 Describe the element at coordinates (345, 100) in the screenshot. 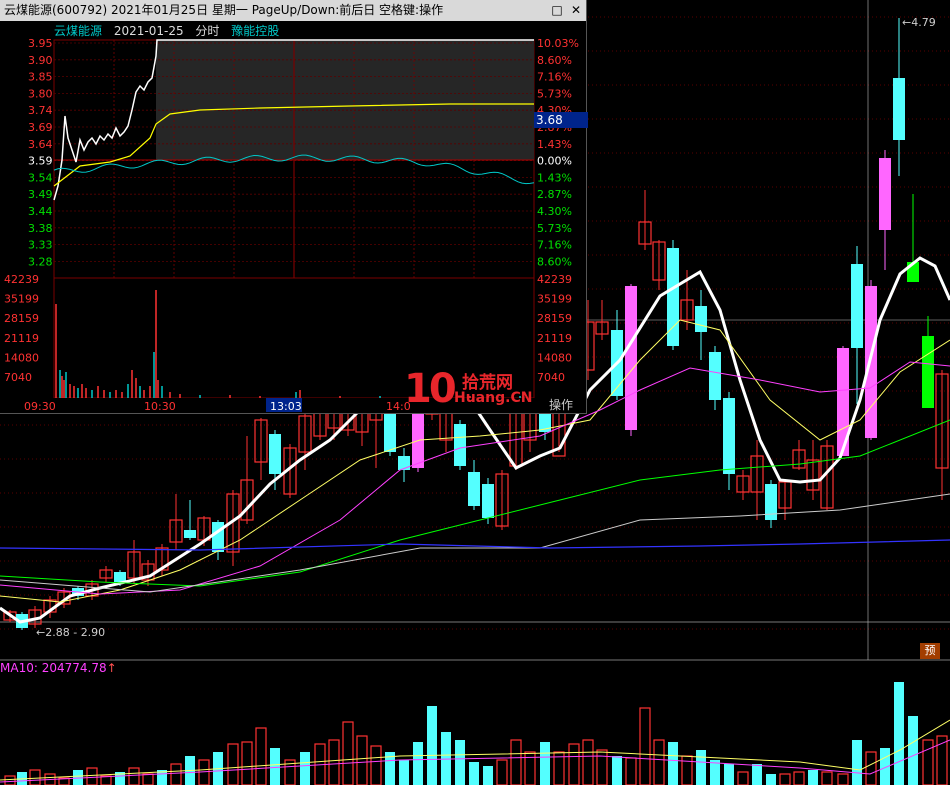

I see `limit-up-zone` at that location.